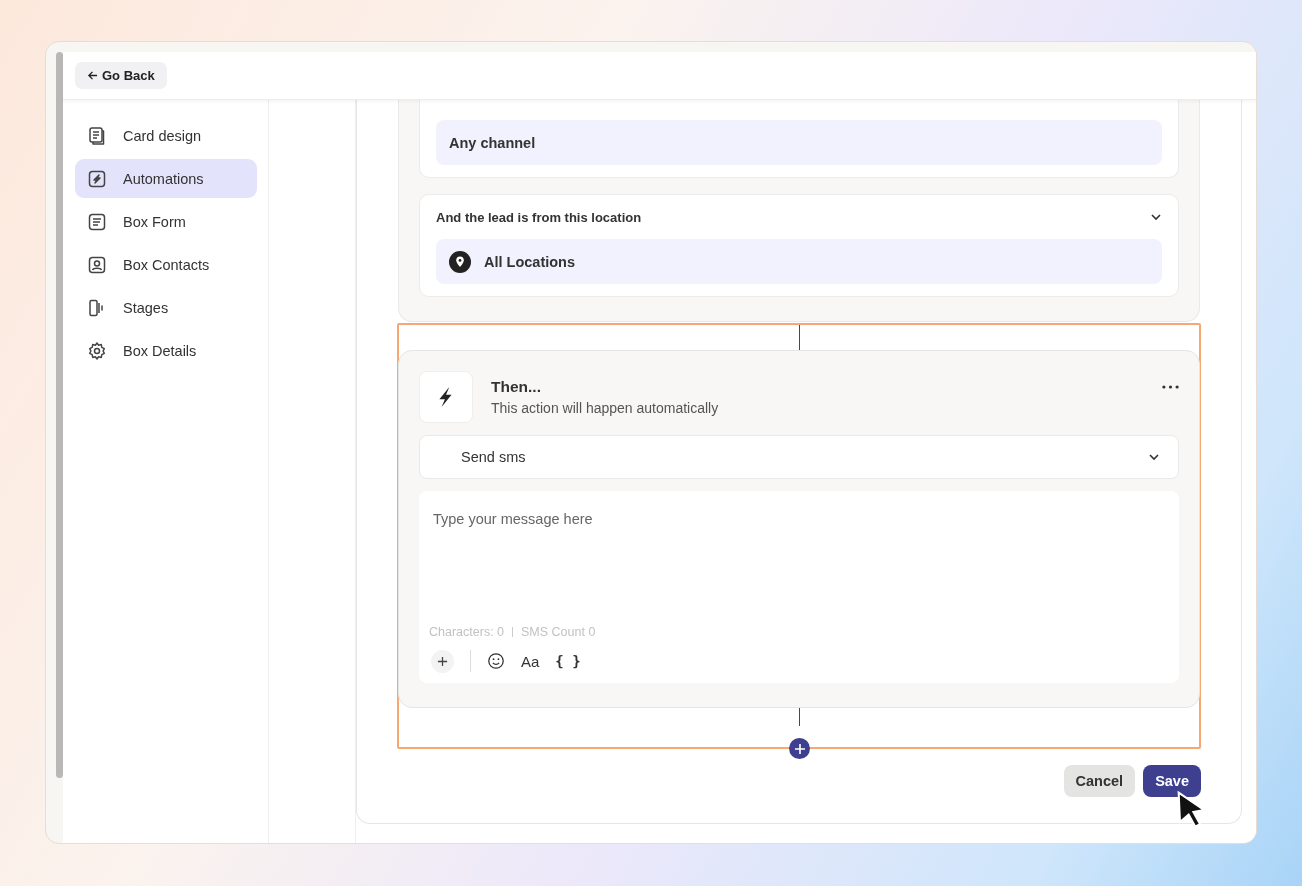  What do you see at coordinates (460, 261) in the screenshot?
I see `location-pin-icon` at bounding box center [460, 261].